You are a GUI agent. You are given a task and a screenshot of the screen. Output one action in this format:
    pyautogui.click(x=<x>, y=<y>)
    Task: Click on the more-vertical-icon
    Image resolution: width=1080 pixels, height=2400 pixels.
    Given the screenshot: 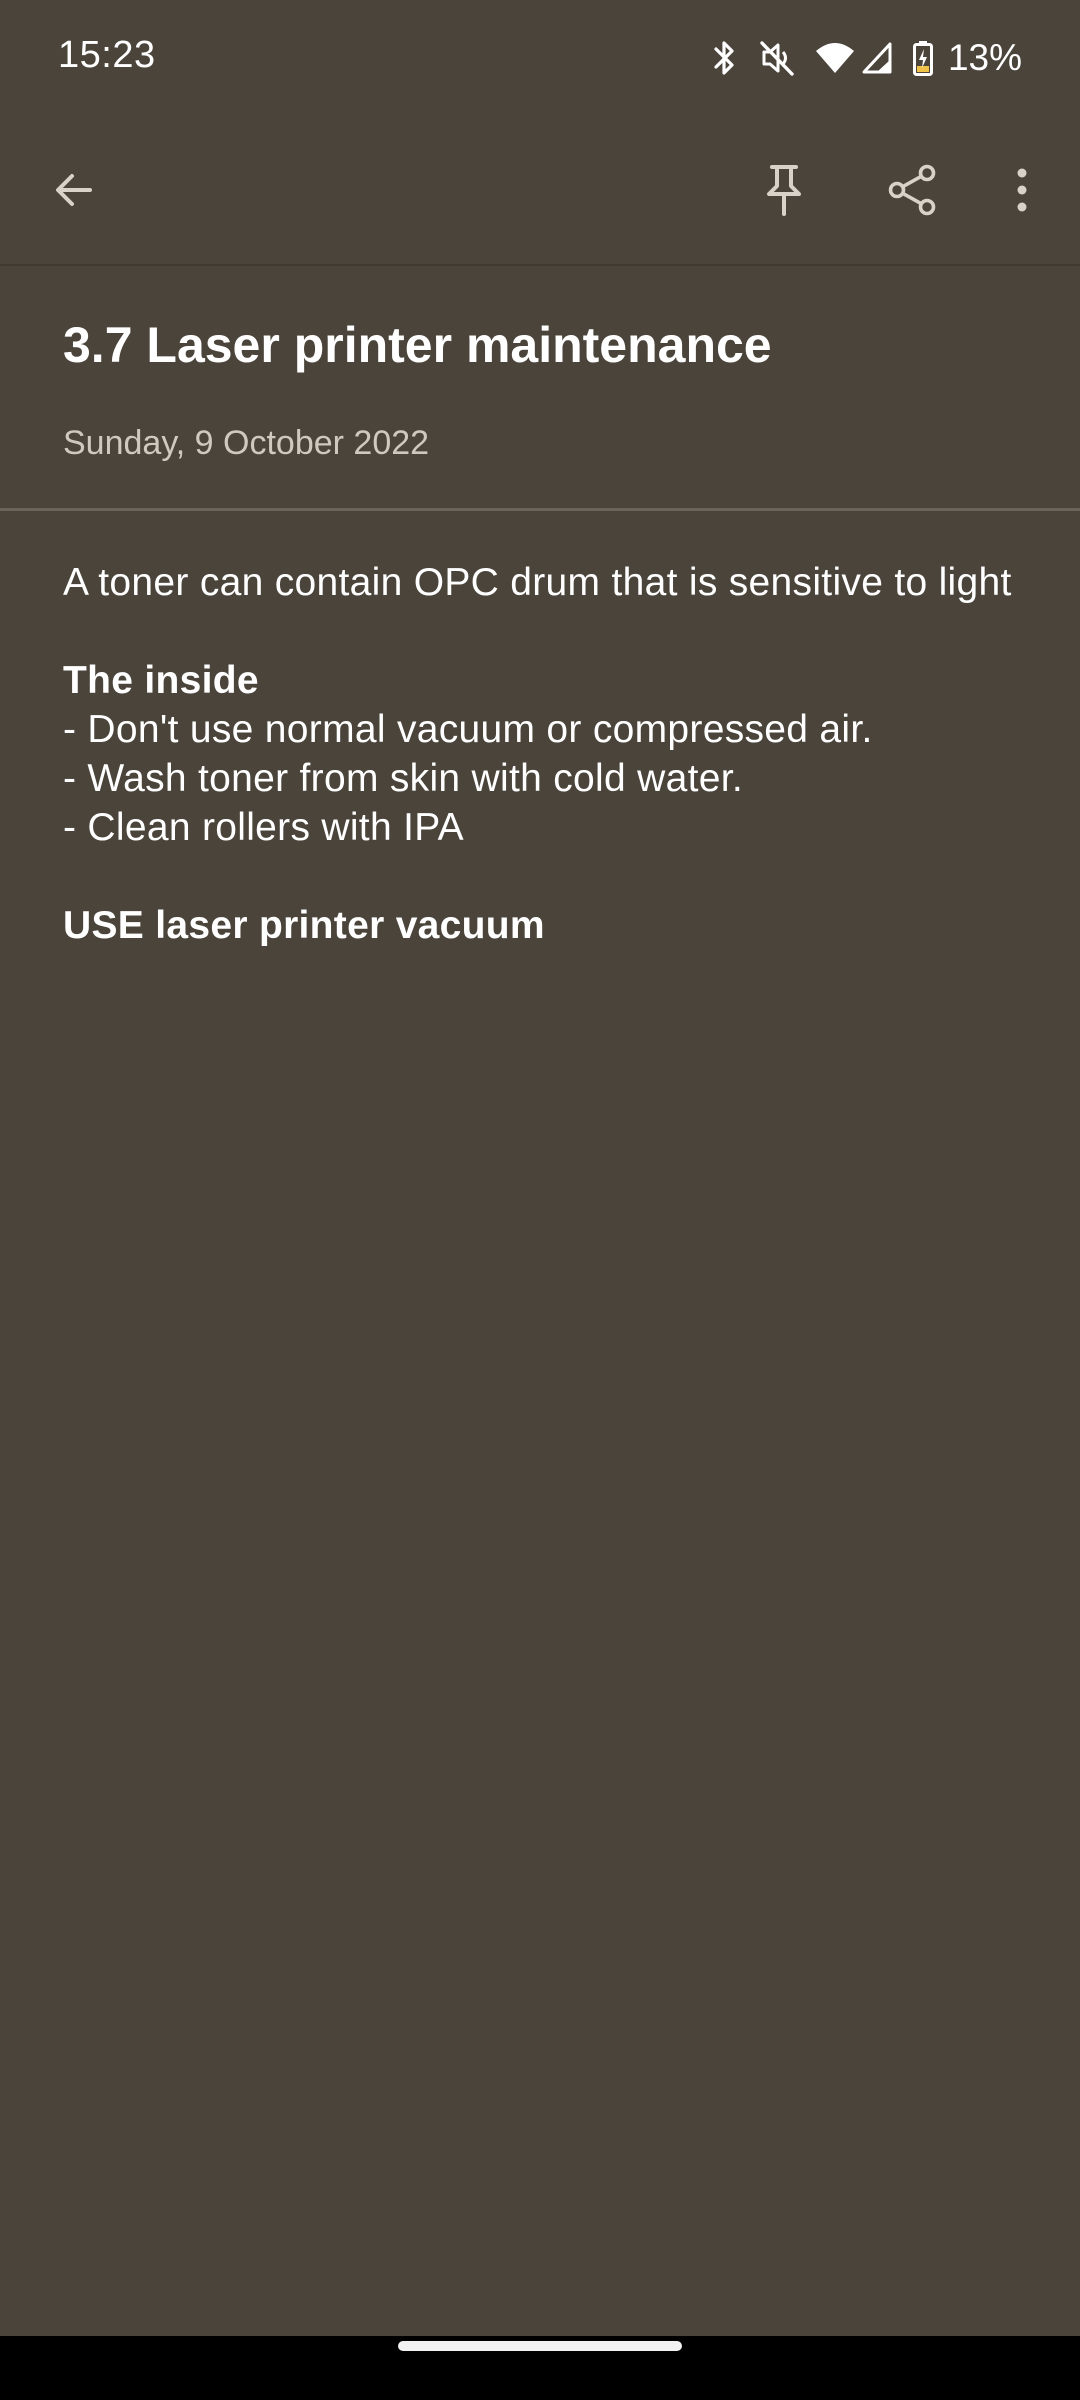 What is the action you would take?
    pyautogui.click(x=1022, y=190)
    